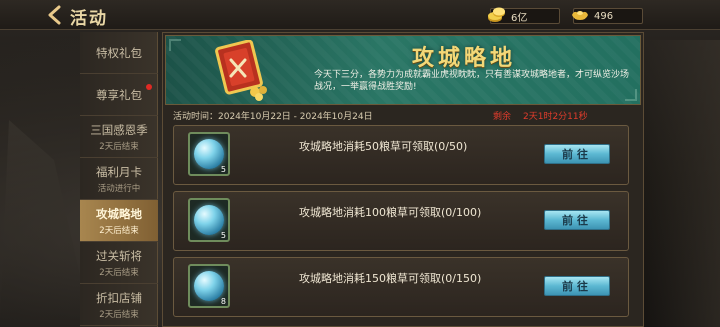  What do you see at coordinates (383, 146) in the screenshot?
I see `task-description: 攻城略地消耗50粮草可领取(0/50)` at bounding box center [383, 146].